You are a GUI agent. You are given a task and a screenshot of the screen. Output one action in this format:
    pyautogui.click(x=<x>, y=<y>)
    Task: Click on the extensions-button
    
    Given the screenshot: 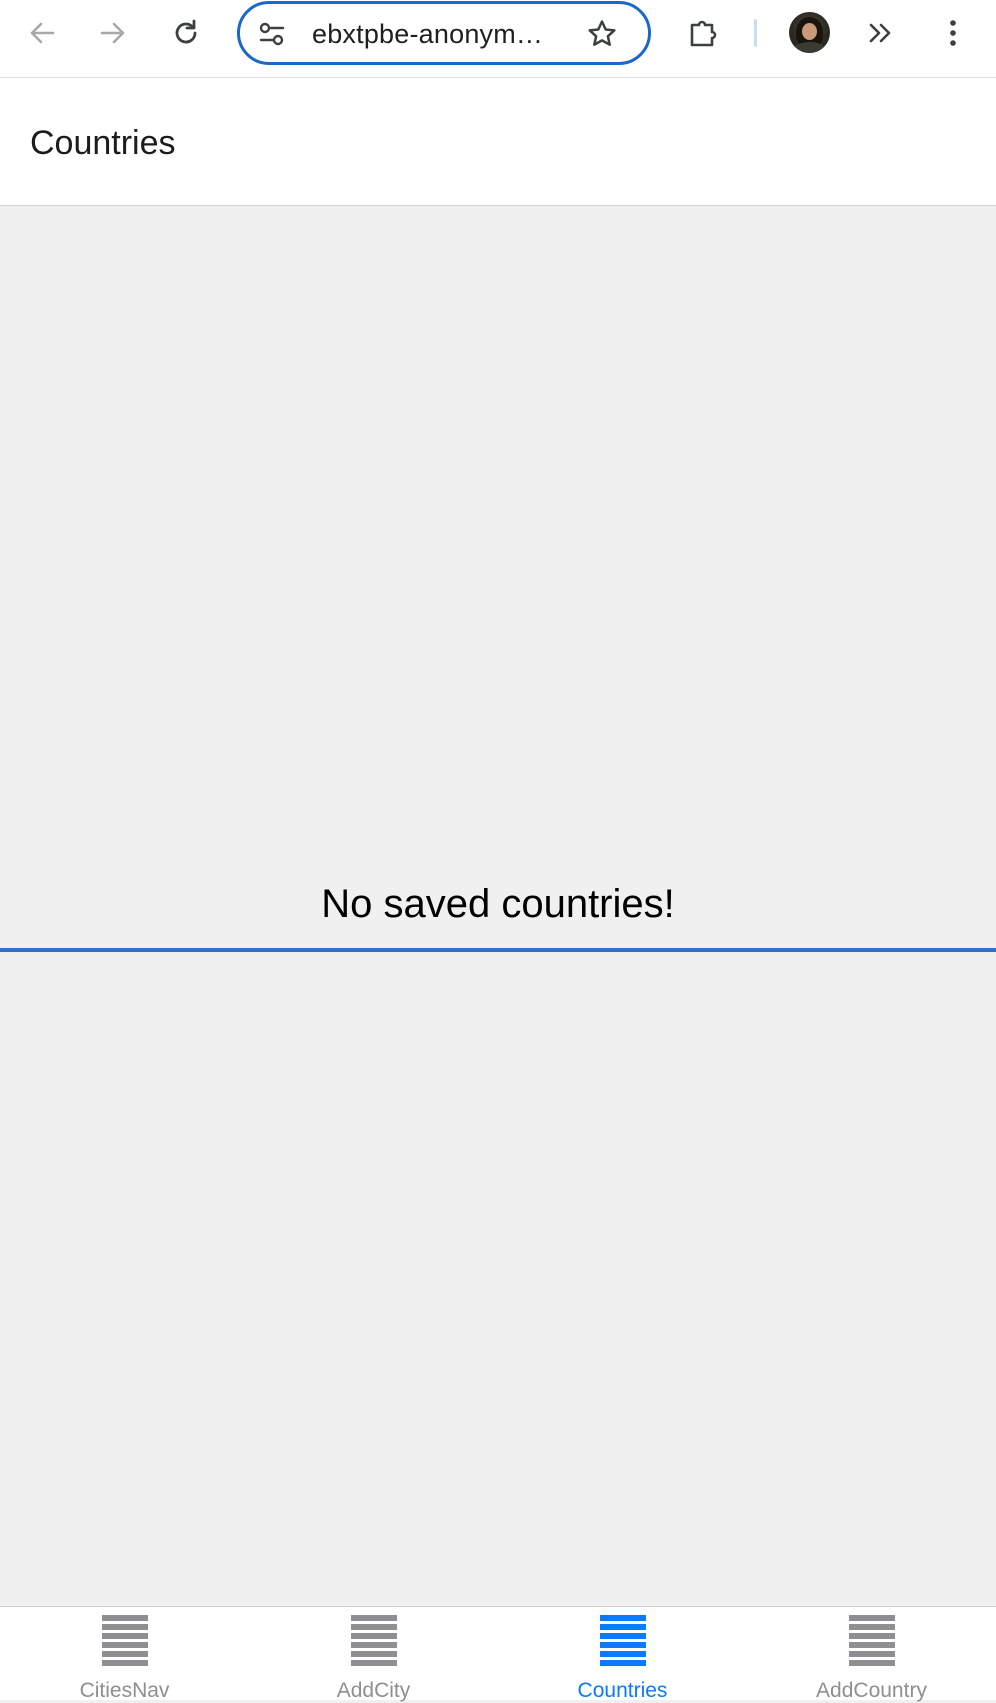 What is the action you would take?
    pyautogui.click(x=703, y=33)
    